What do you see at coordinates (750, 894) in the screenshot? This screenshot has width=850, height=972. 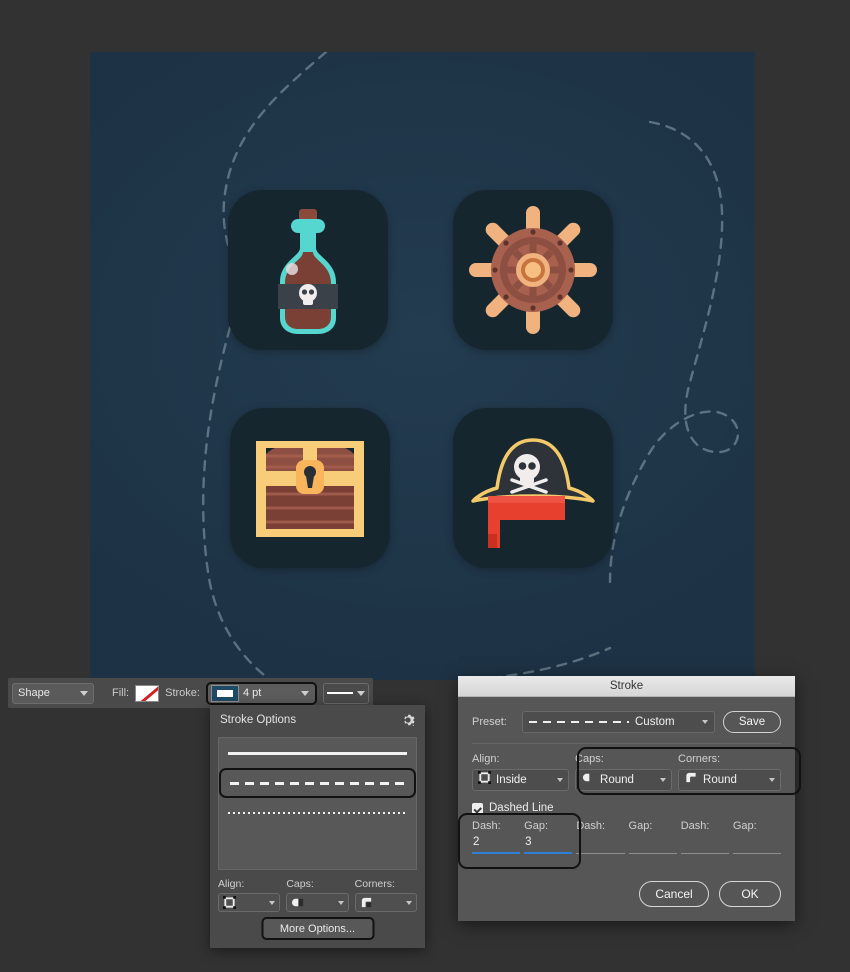 I see `ok-button: OK` at bounding box center [750, 894].